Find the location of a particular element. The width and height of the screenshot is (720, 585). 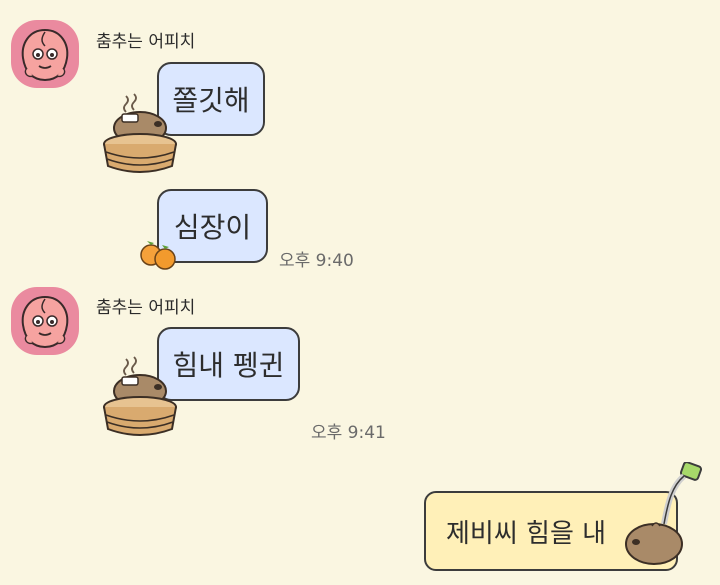

capybara-drinking-icon is located at coordinates (664, 513).